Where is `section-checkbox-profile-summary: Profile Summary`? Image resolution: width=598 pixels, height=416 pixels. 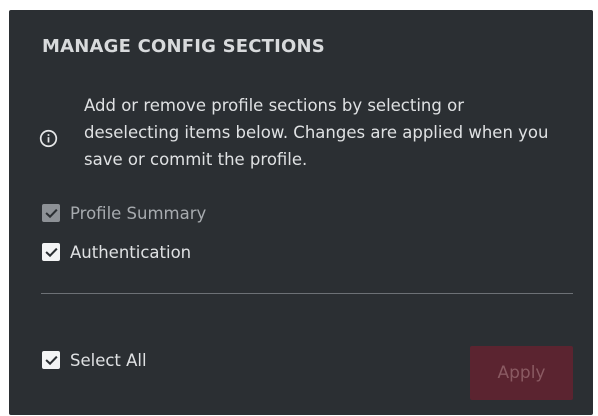 section-checkbox-profile-summary: Profile Summary is located at coordinates (124, 213).